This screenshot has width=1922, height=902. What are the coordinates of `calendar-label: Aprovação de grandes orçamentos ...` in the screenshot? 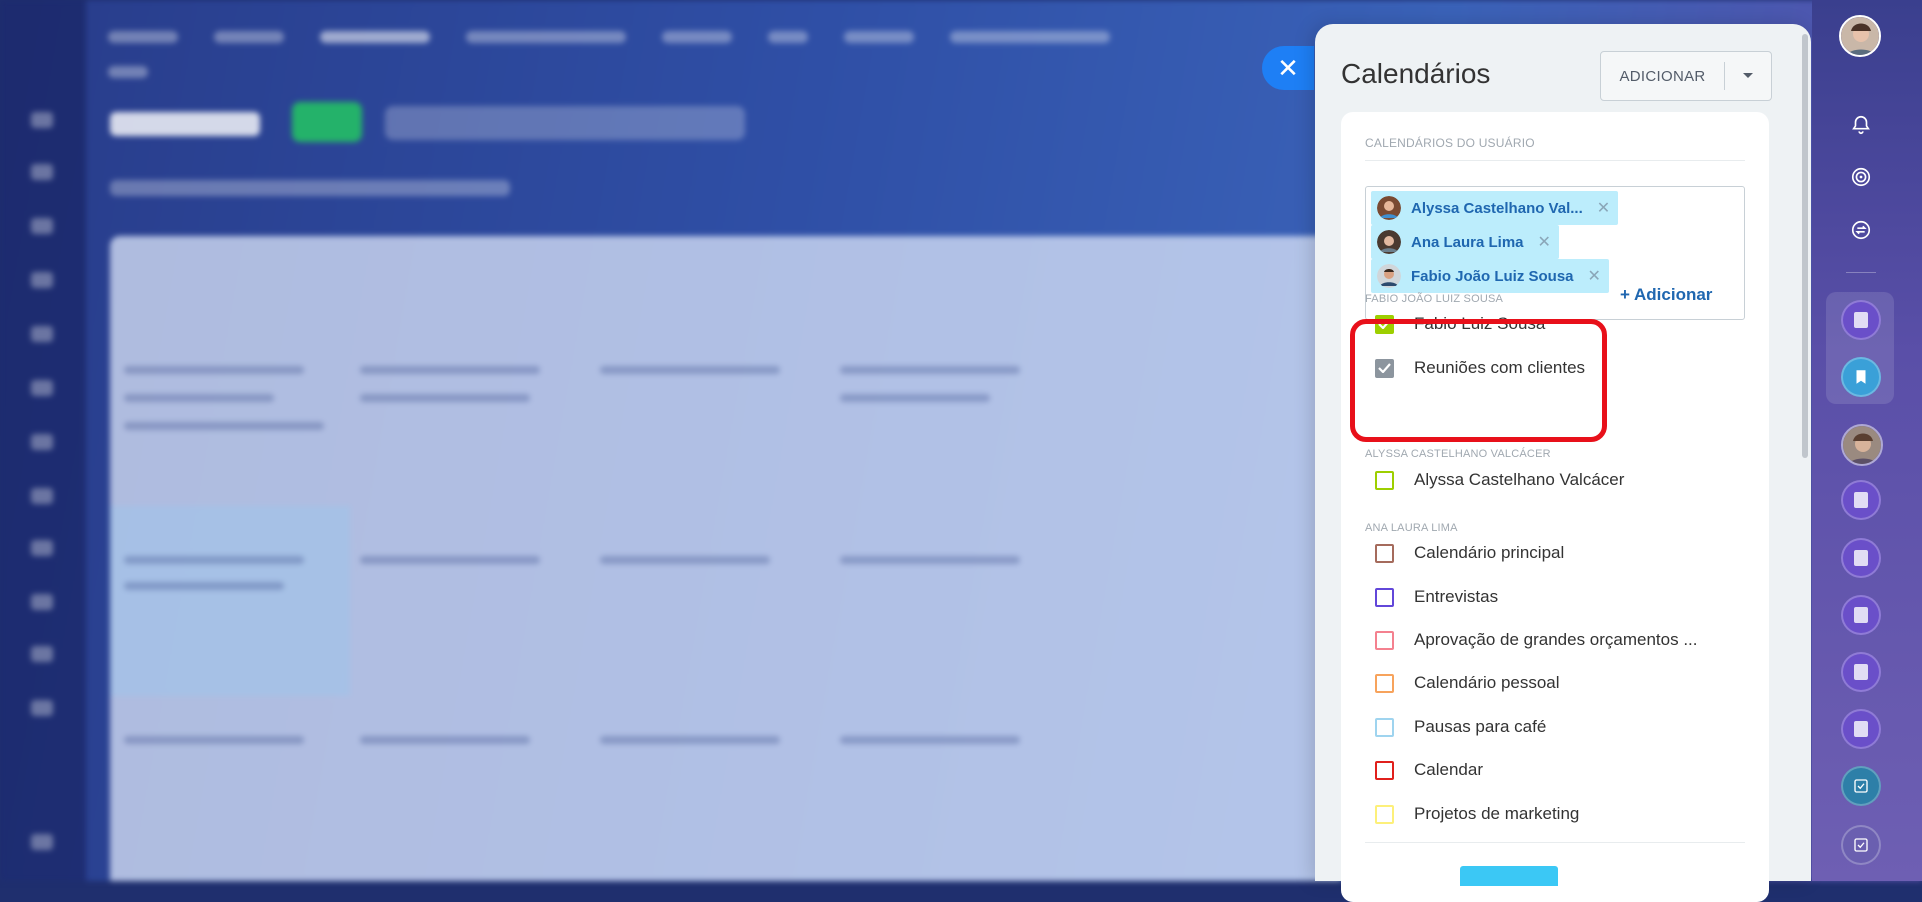 It's located at (1556, 639).